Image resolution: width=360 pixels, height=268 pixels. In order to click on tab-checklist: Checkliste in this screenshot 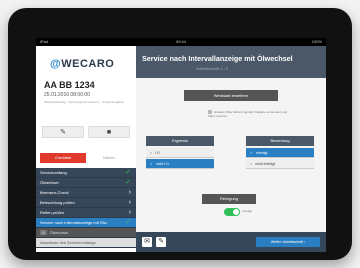, I will do `click(63, 158)`.